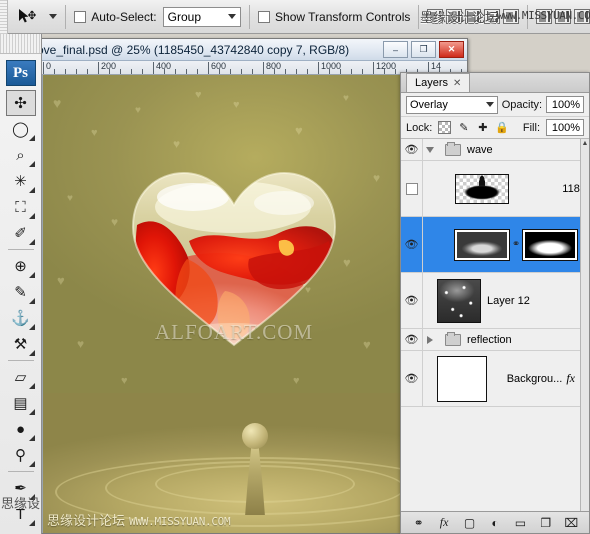  I want to click on glass-heart-svg, so click(234, 259).